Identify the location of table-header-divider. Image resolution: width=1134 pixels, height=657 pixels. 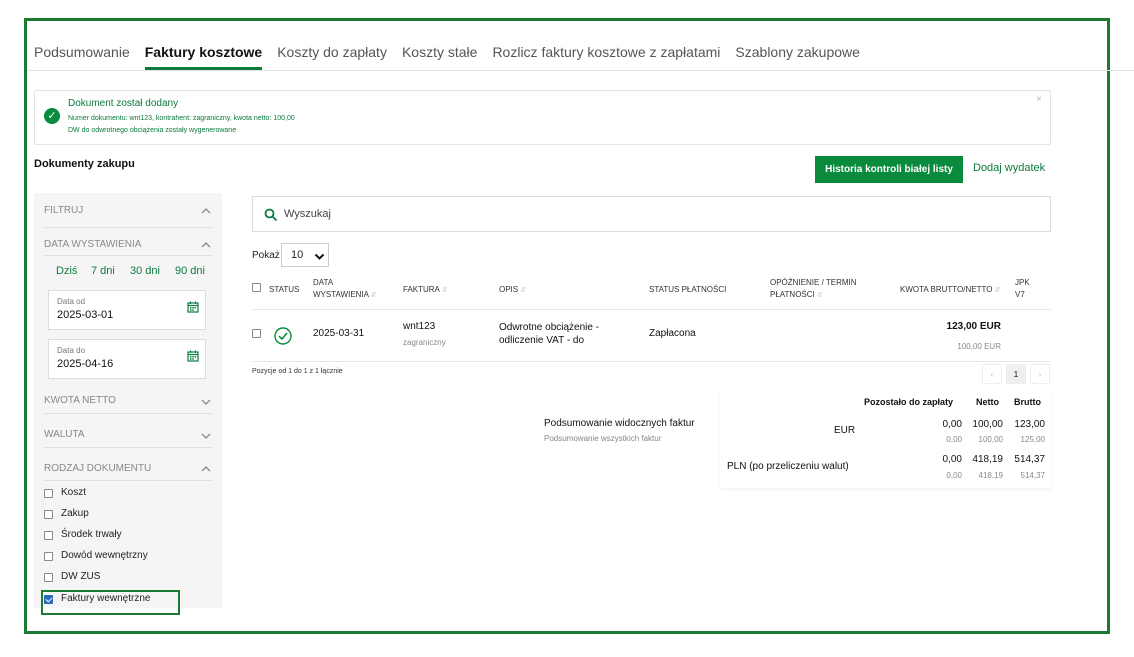
(651, 309).